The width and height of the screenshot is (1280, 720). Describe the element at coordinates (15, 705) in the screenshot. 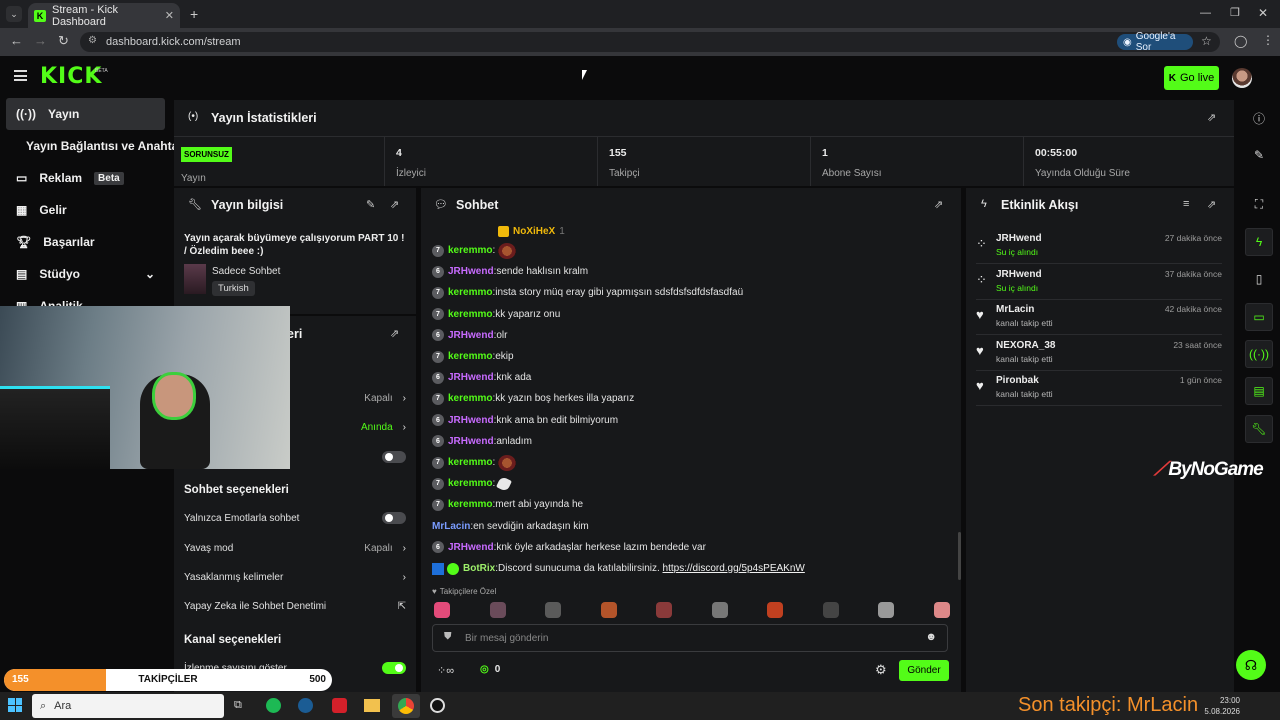

I see `windows-start-icon` at that location.